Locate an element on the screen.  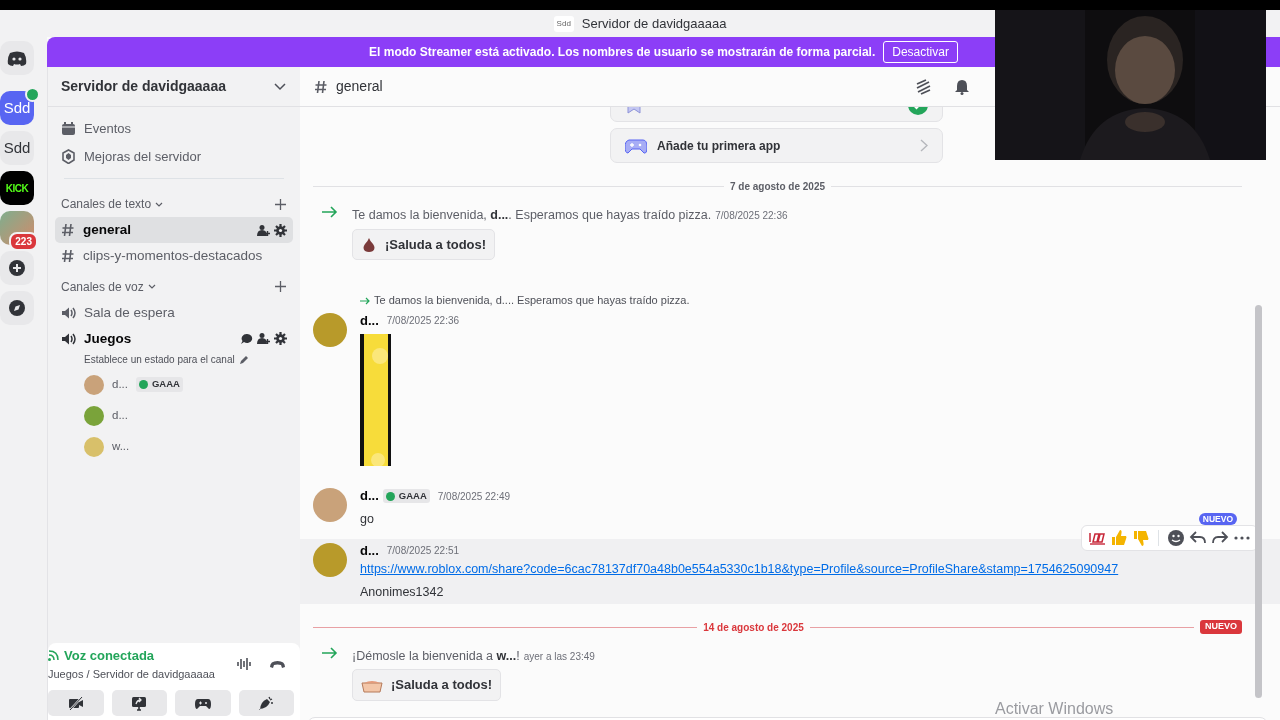
message-text: Anonimes1342 is located at coordinates (402, 591).